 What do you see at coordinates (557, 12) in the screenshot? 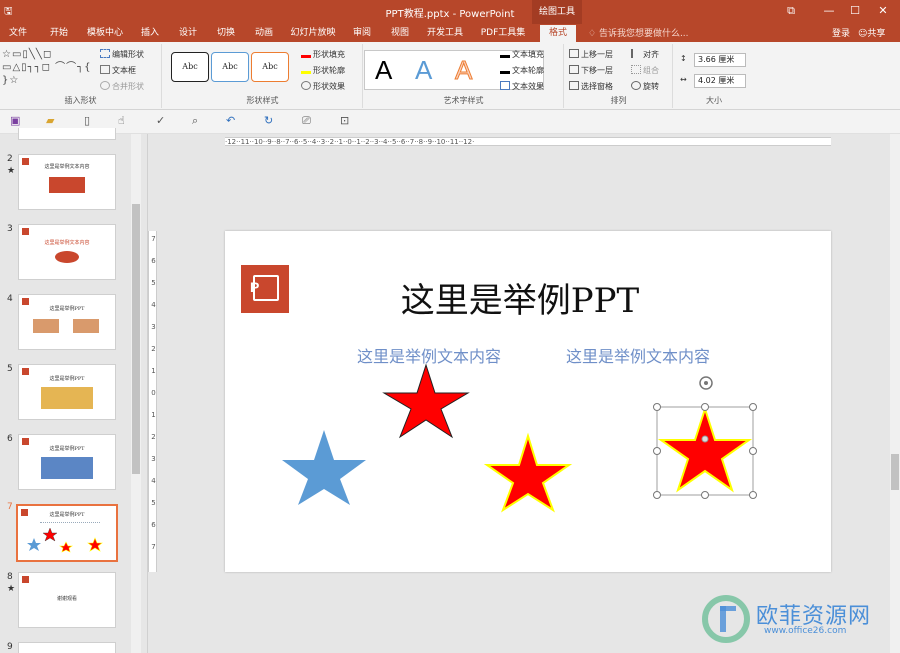
I see `context-tab-label: 绘图工具` at bounding box center [557, 12].